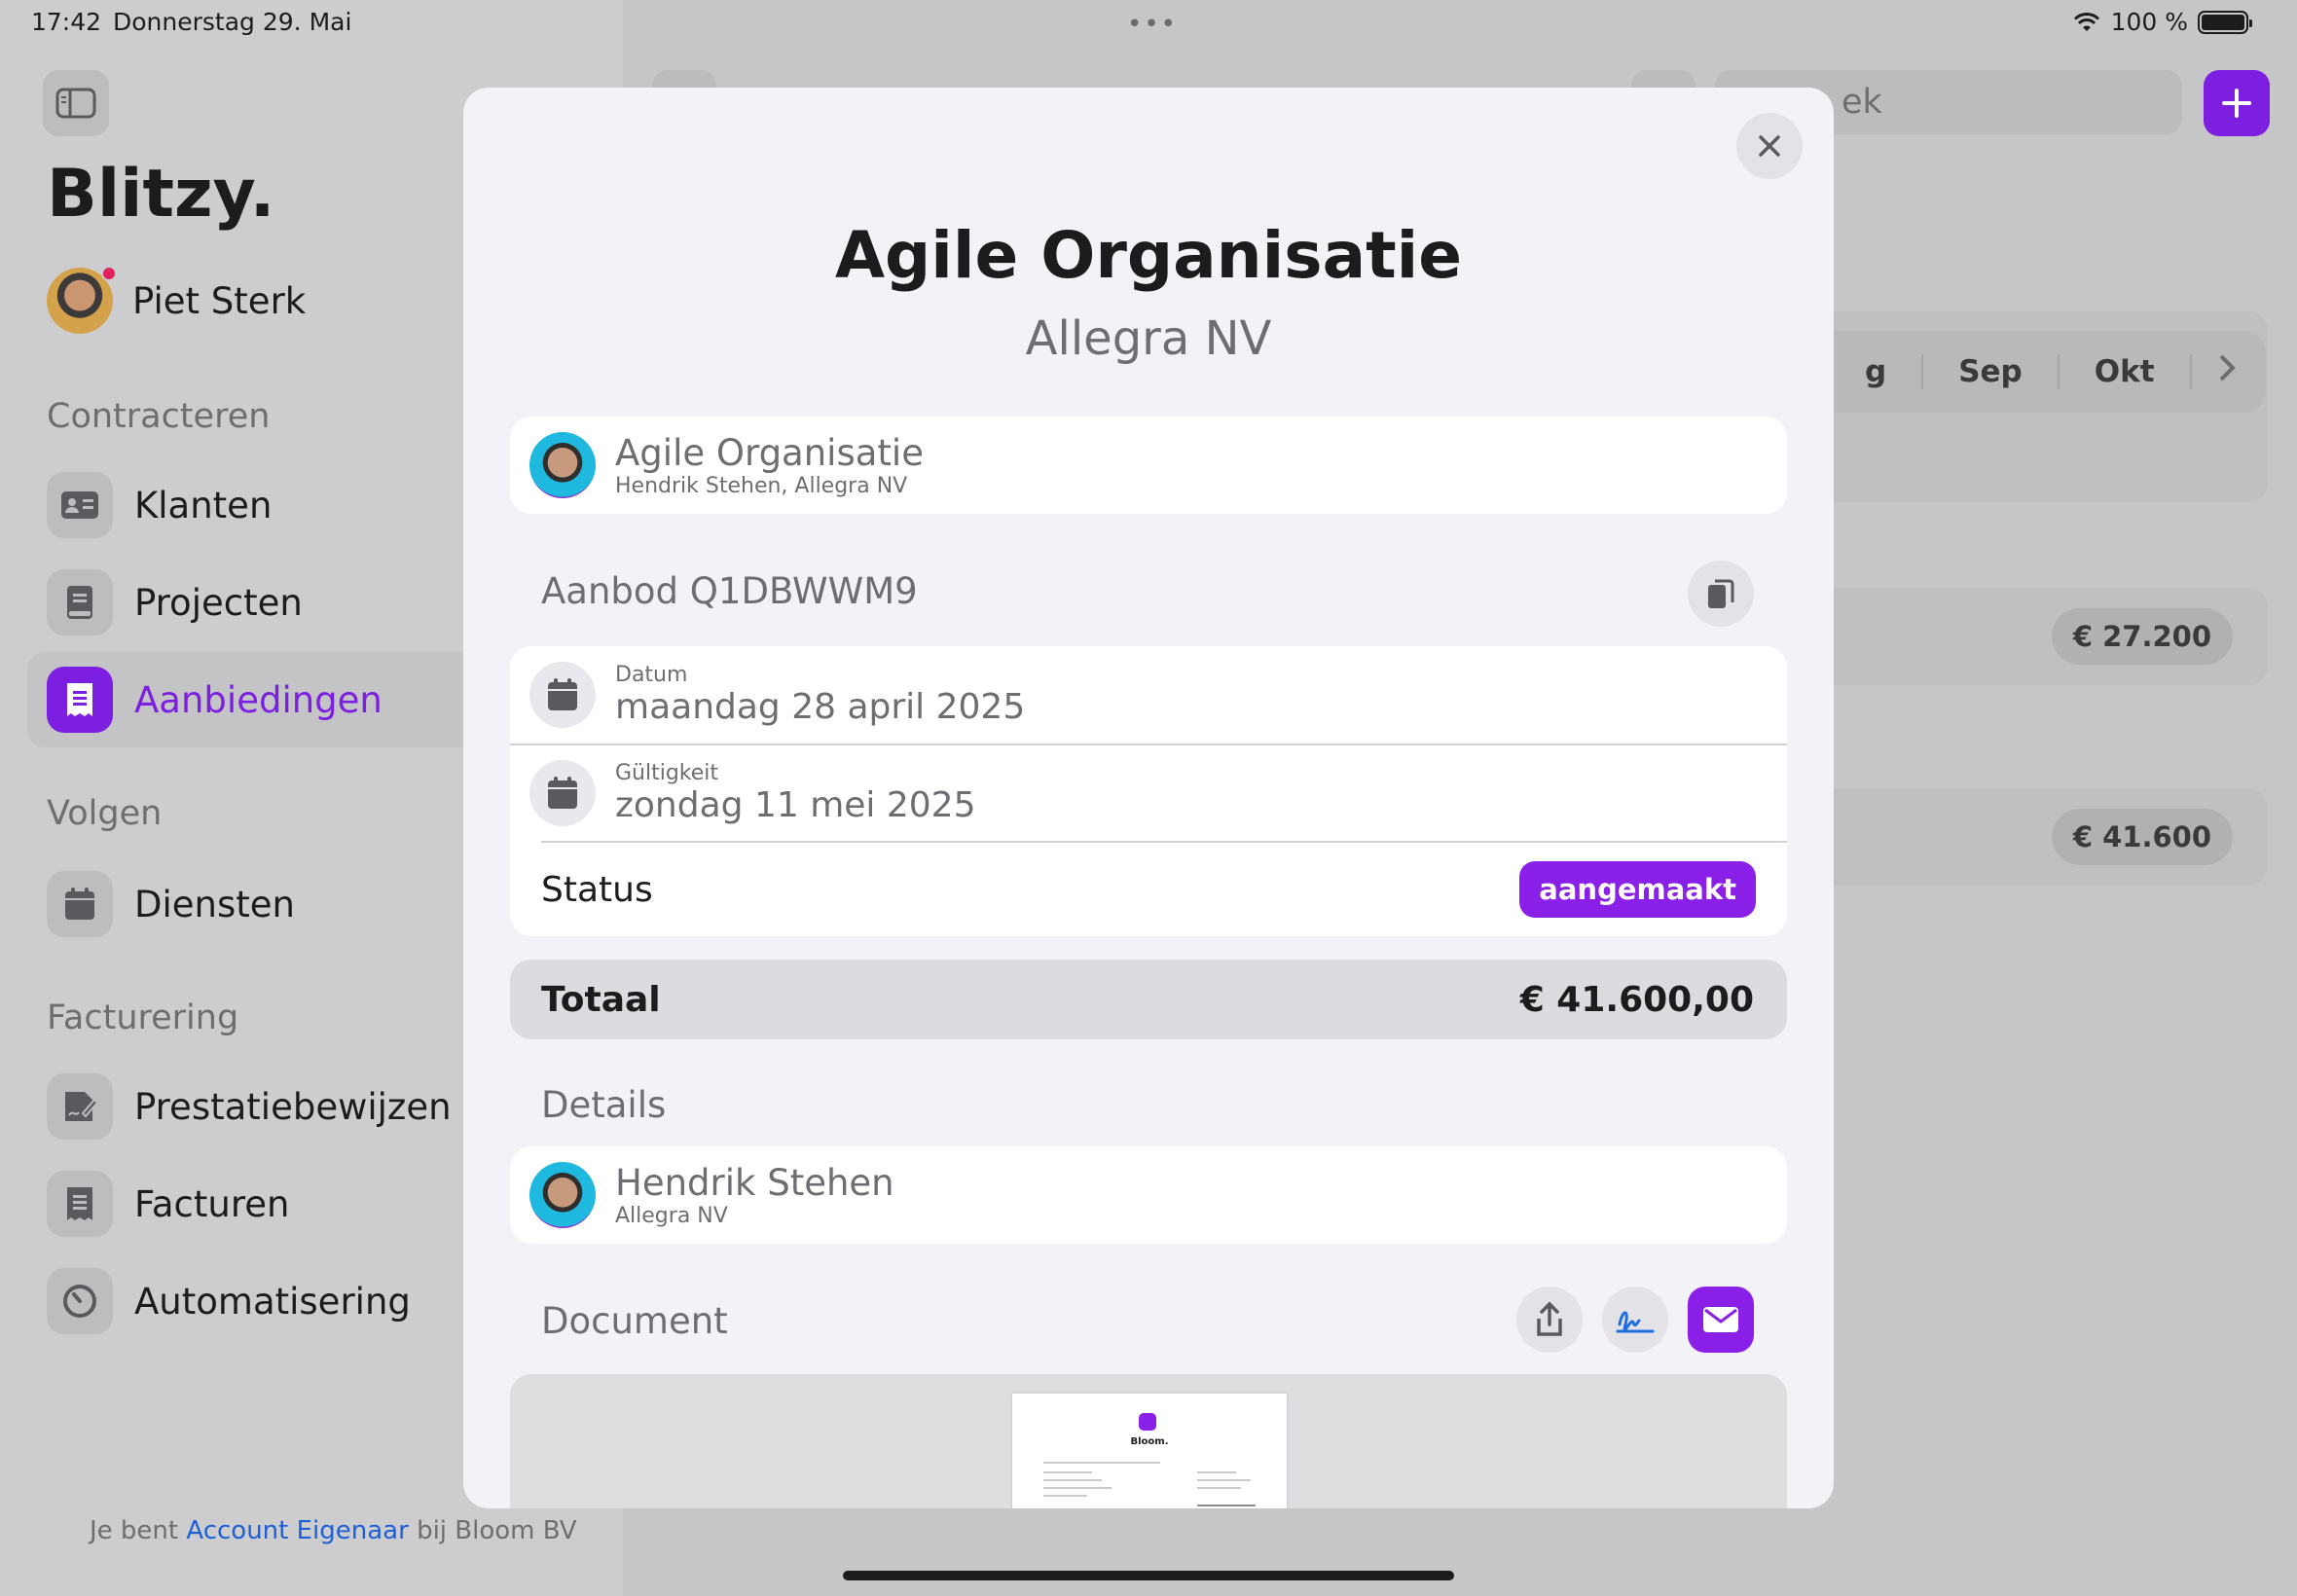  What do you see at coordinates (1149, 1451) in the screenshot?
I see `document-thumbnail: Bloom.` at bounding box center [1149, 1451].